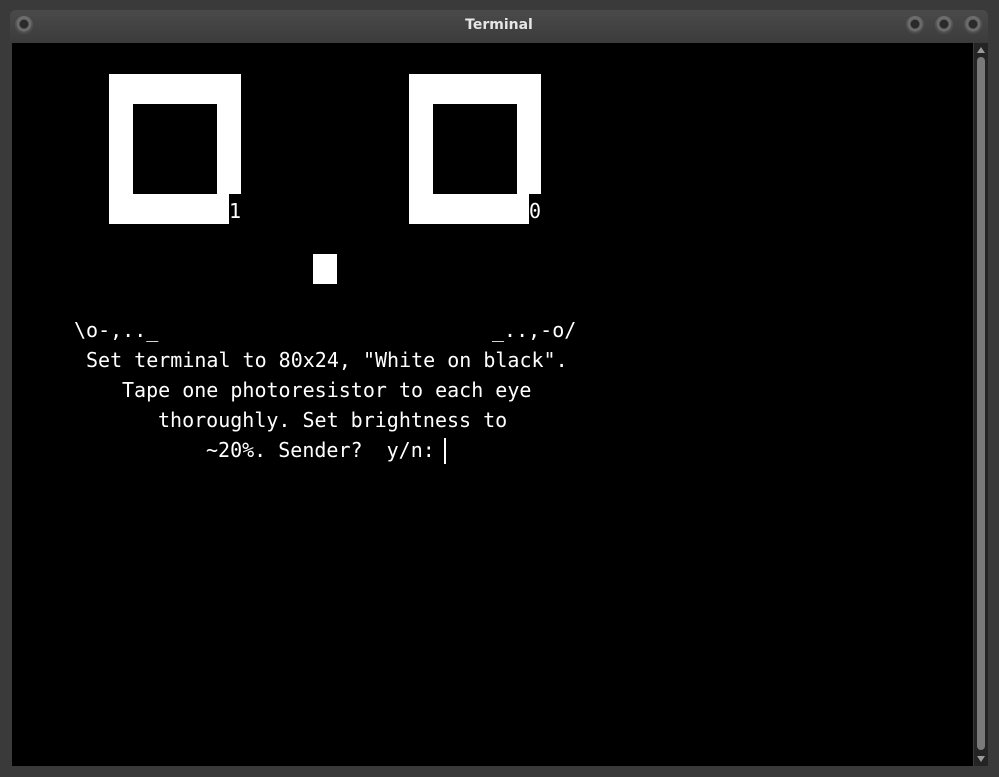 Image resolution: width=999 pixels, height=777 pixels. Describe the element at coordinates (915, 25) in the screenshot. I see `minimize-button` at that location.